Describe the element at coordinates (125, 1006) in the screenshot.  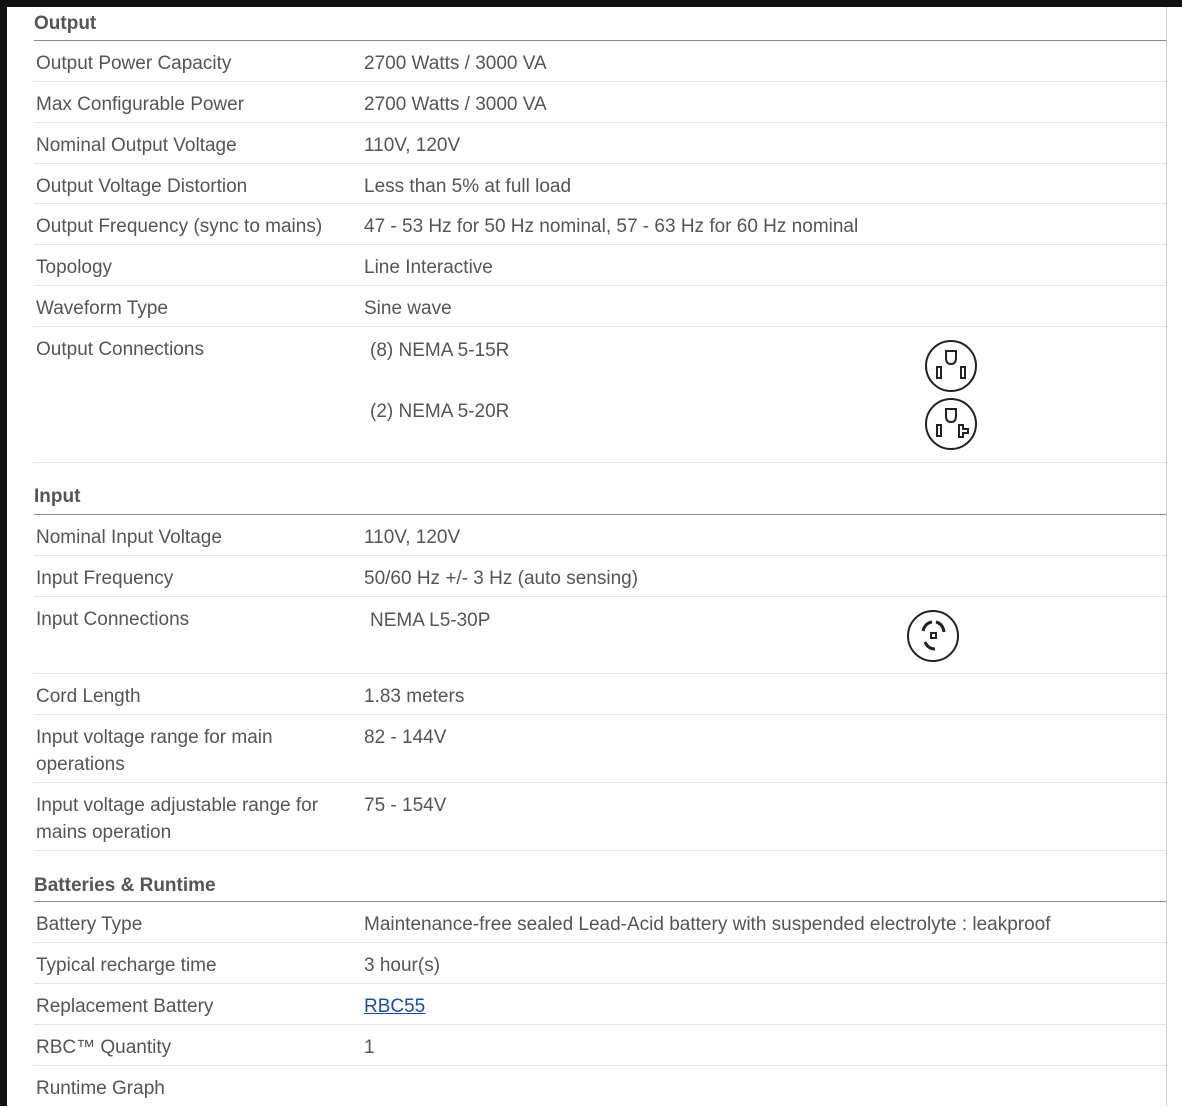
I see `spec-label: Replacement Battery` at that location.